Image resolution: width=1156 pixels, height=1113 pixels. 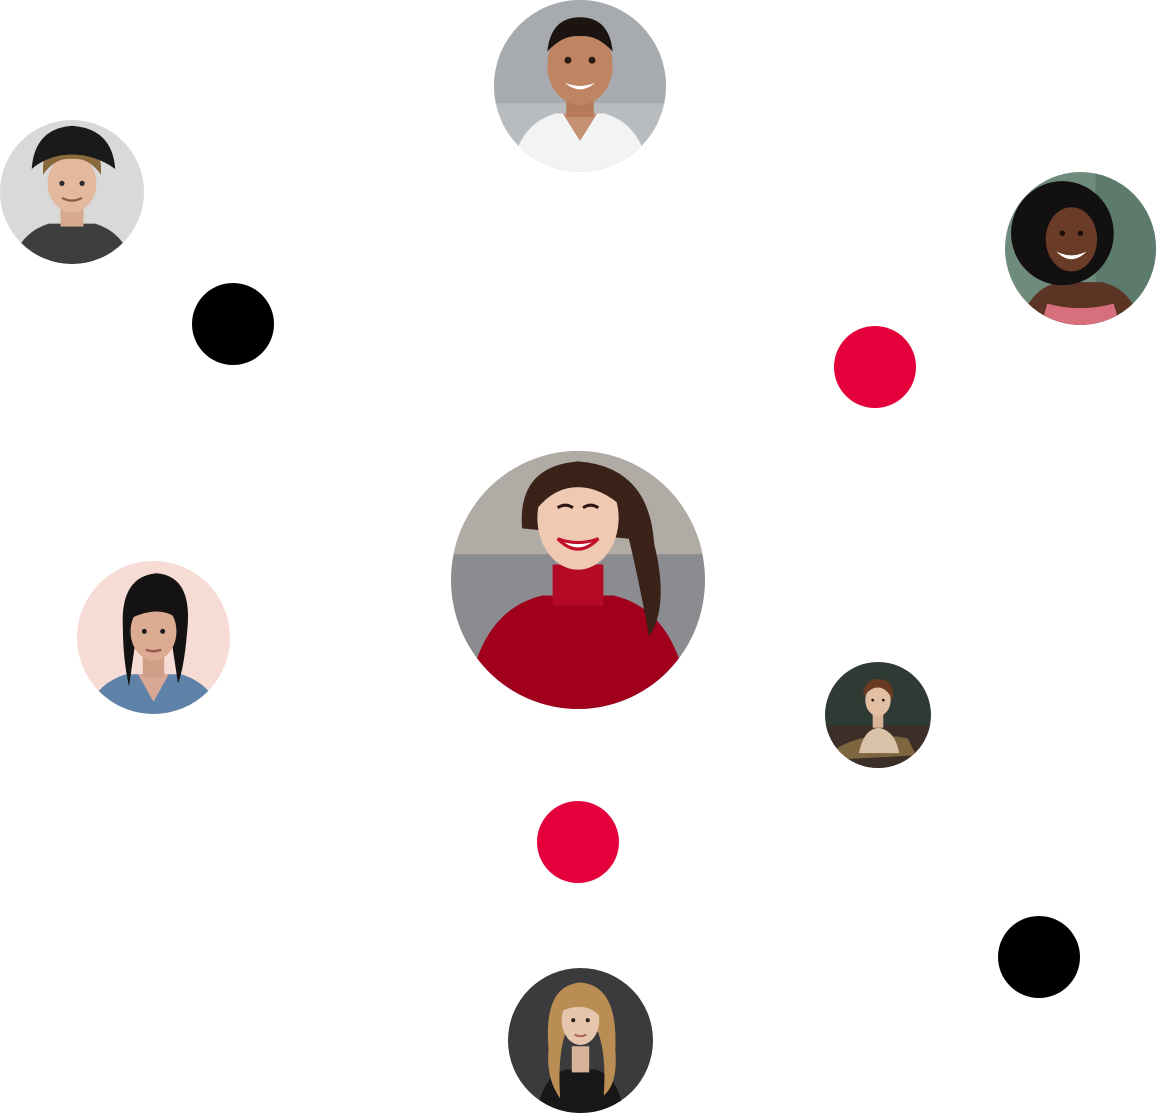 I want to click on avatar-woman-red-sweater, so click(x=578, y=580).